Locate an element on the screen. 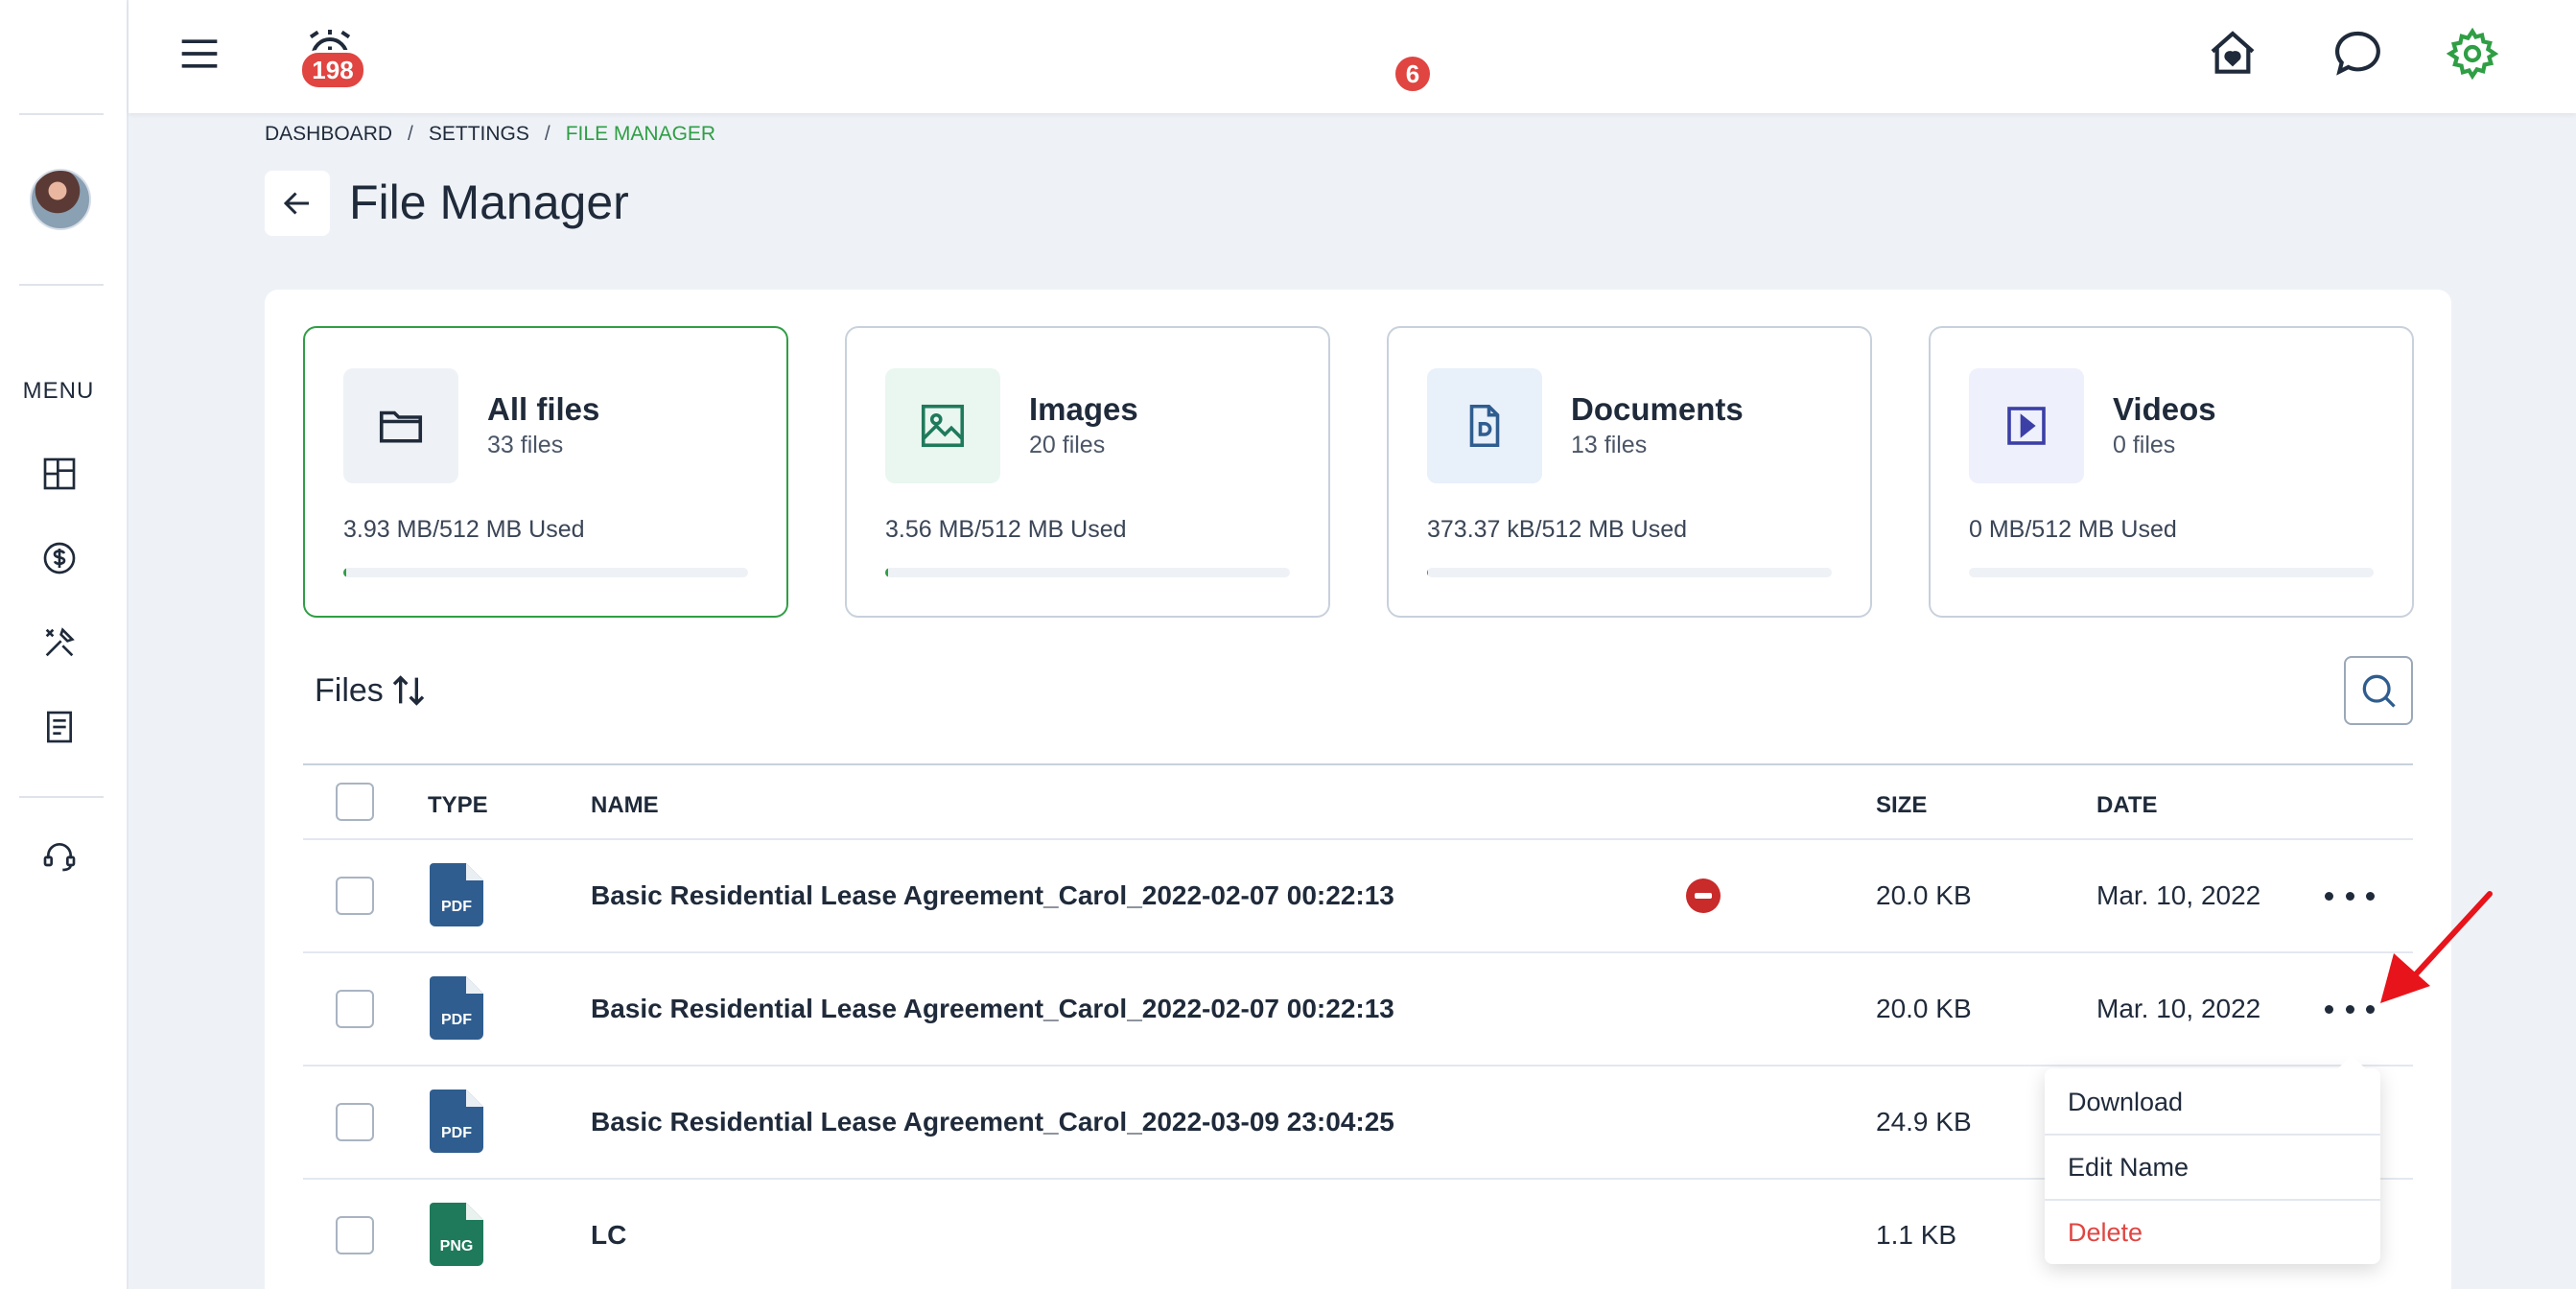 The width and height of the screenshot is (2576, 1289). card-usage: 0 MB/512 MB Used is located at coordinates (2073, 529).